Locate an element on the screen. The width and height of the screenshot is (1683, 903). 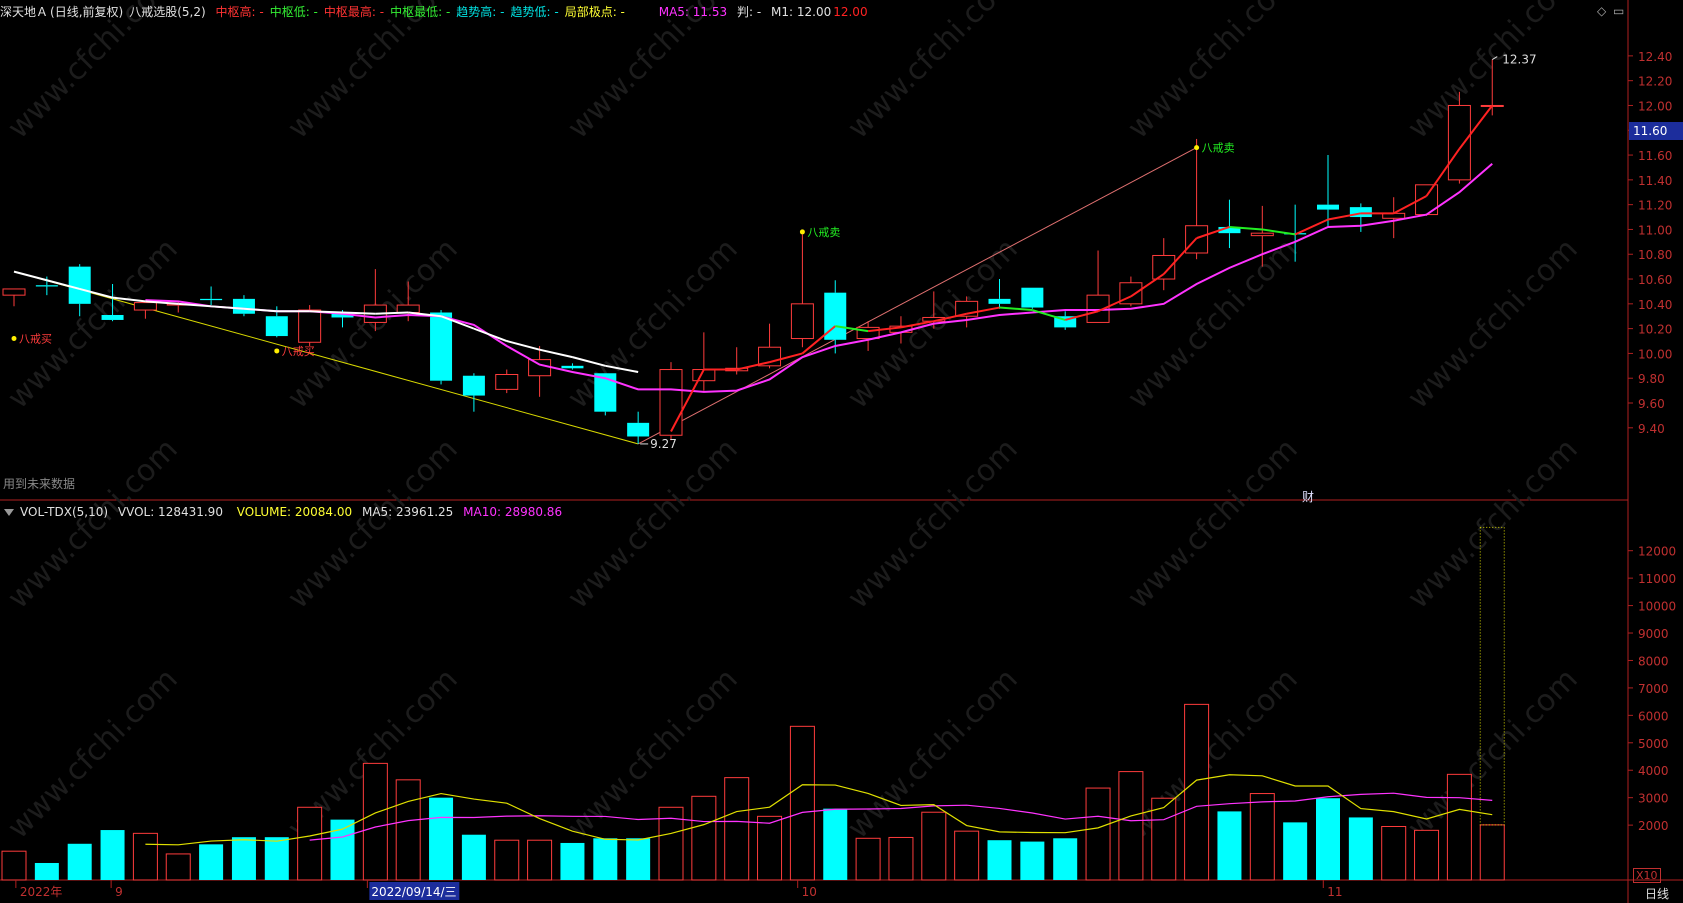
vvol-label: VVOL: 128431.90 is located at coordinates (170, 512).